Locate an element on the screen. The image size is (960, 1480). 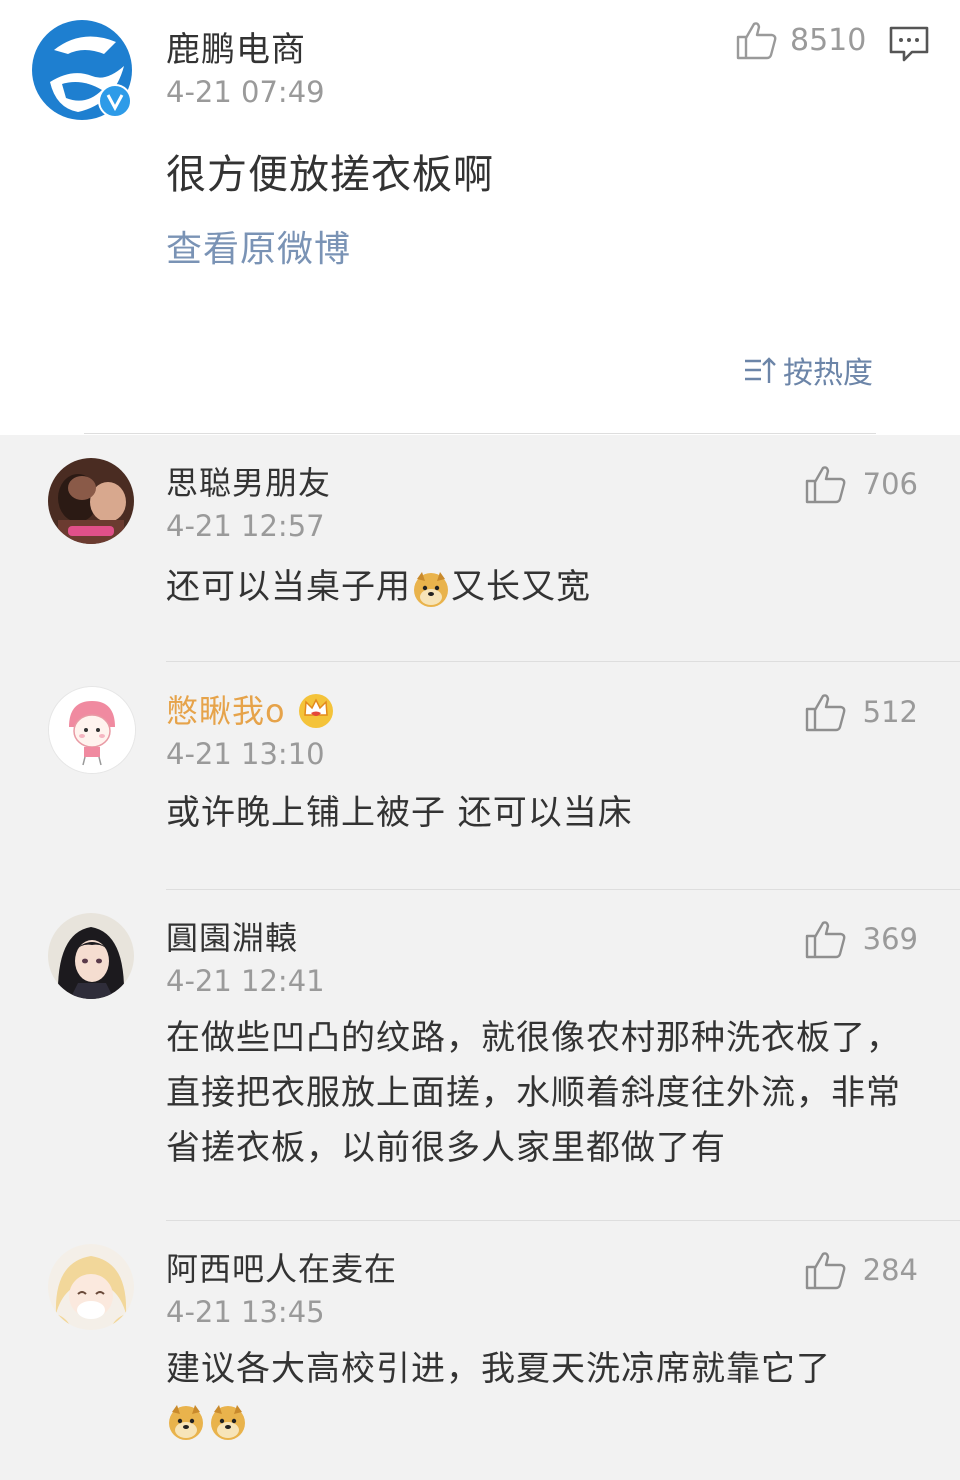
like-count: 369 is located at coordinates (890, 939).